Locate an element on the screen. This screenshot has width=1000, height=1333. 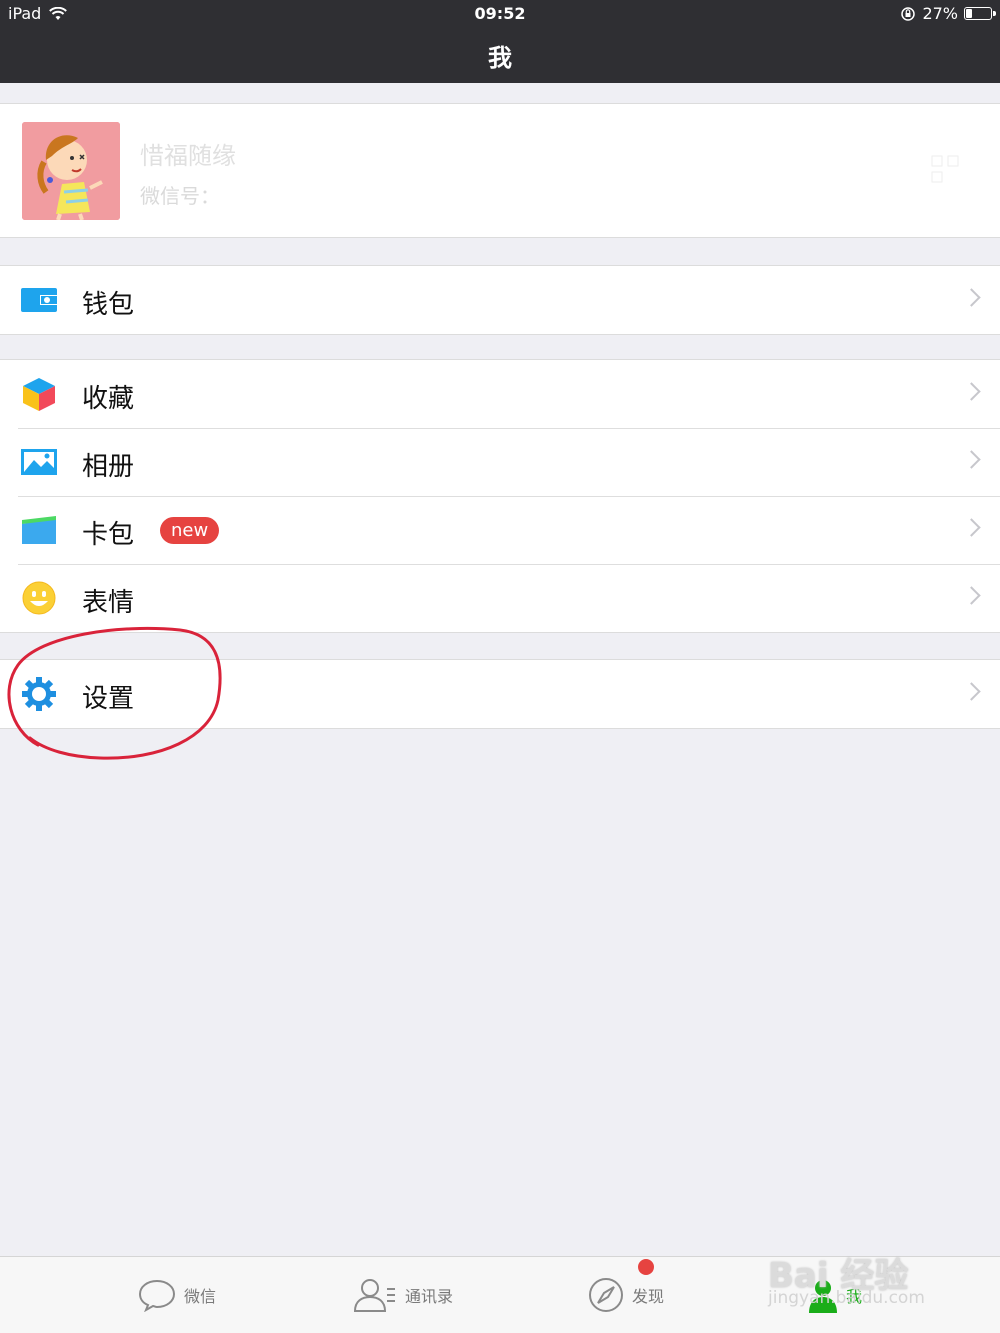
menu-item-settings: 设置 is located at coordinates (500, 694).